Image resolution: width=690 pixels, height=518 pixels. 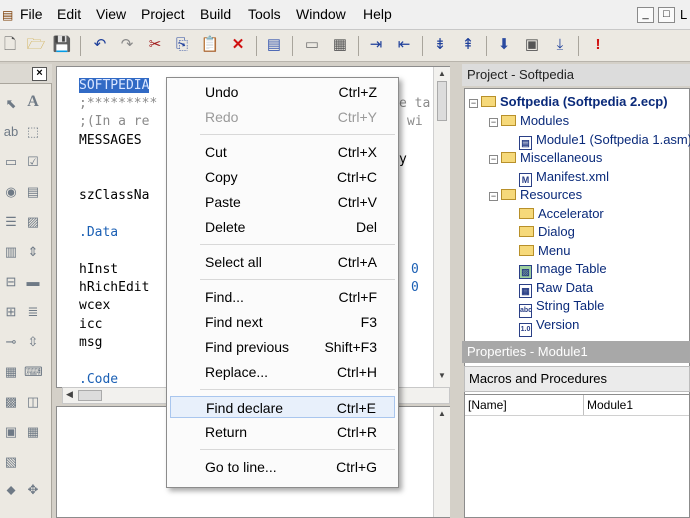 What do you see at coordinates (560, 45) in the screenshot?
I see `stop-icon: ⤓` at bounding box center [560, 45].